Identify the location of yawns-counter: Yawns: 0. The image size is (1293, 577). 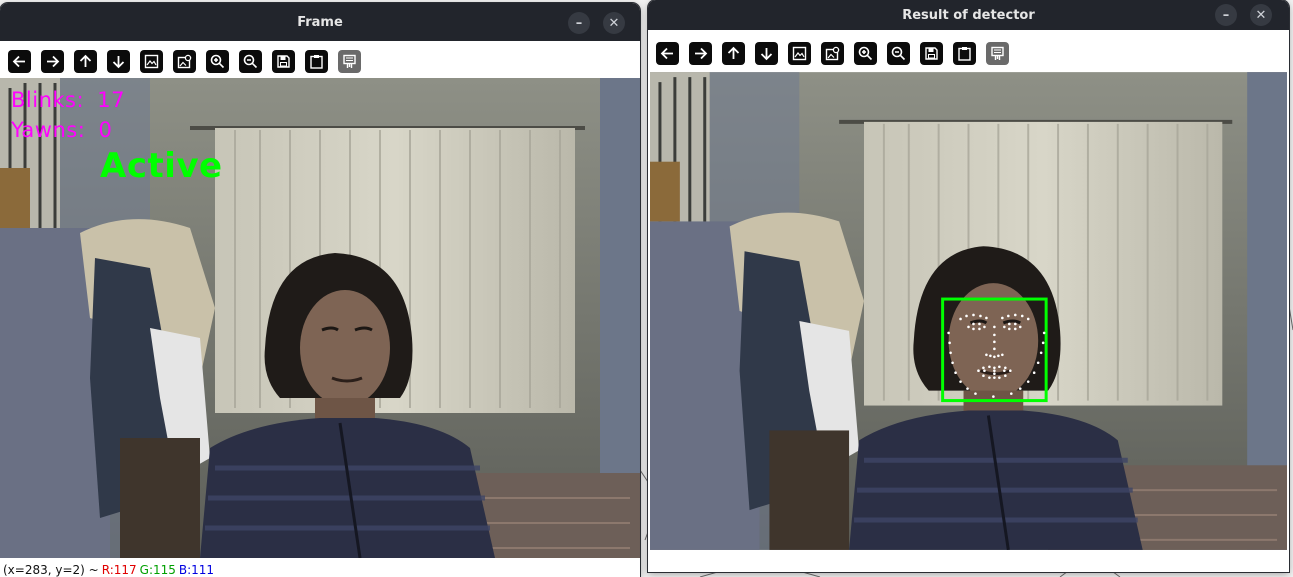
(61, 130).